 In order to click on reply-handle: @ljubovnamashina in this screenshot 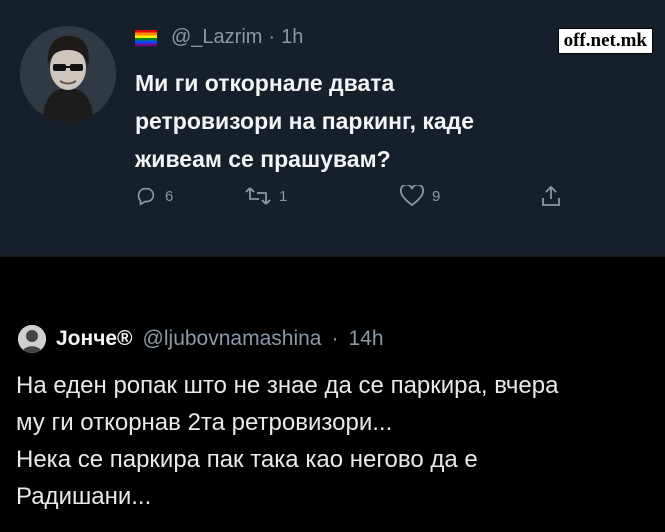, I will do `click(232, 339)`.